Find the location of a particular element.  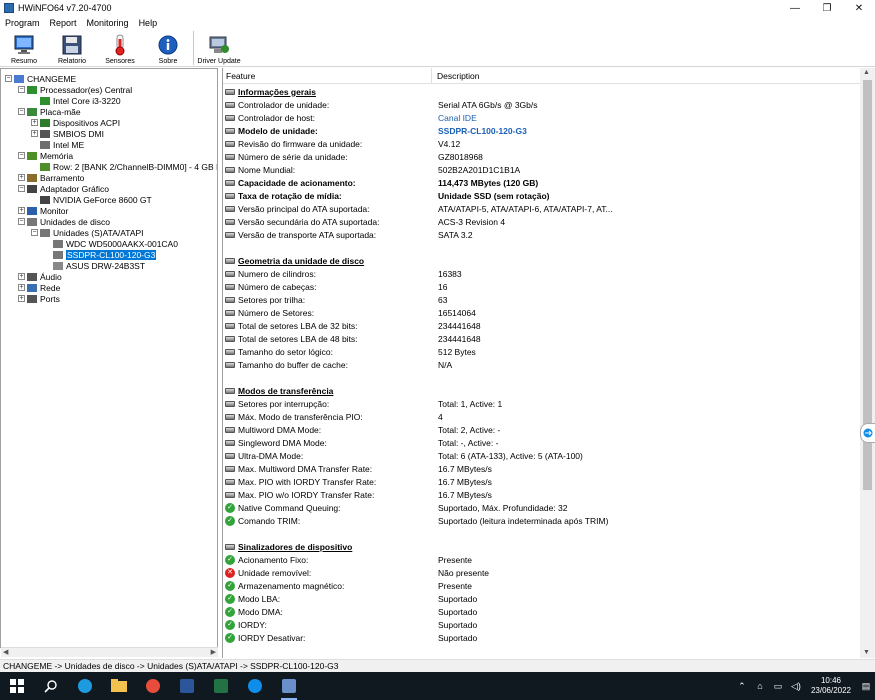

detail-row: ✓ Modo LBA: Suportado is located at coordinates (542, 598).